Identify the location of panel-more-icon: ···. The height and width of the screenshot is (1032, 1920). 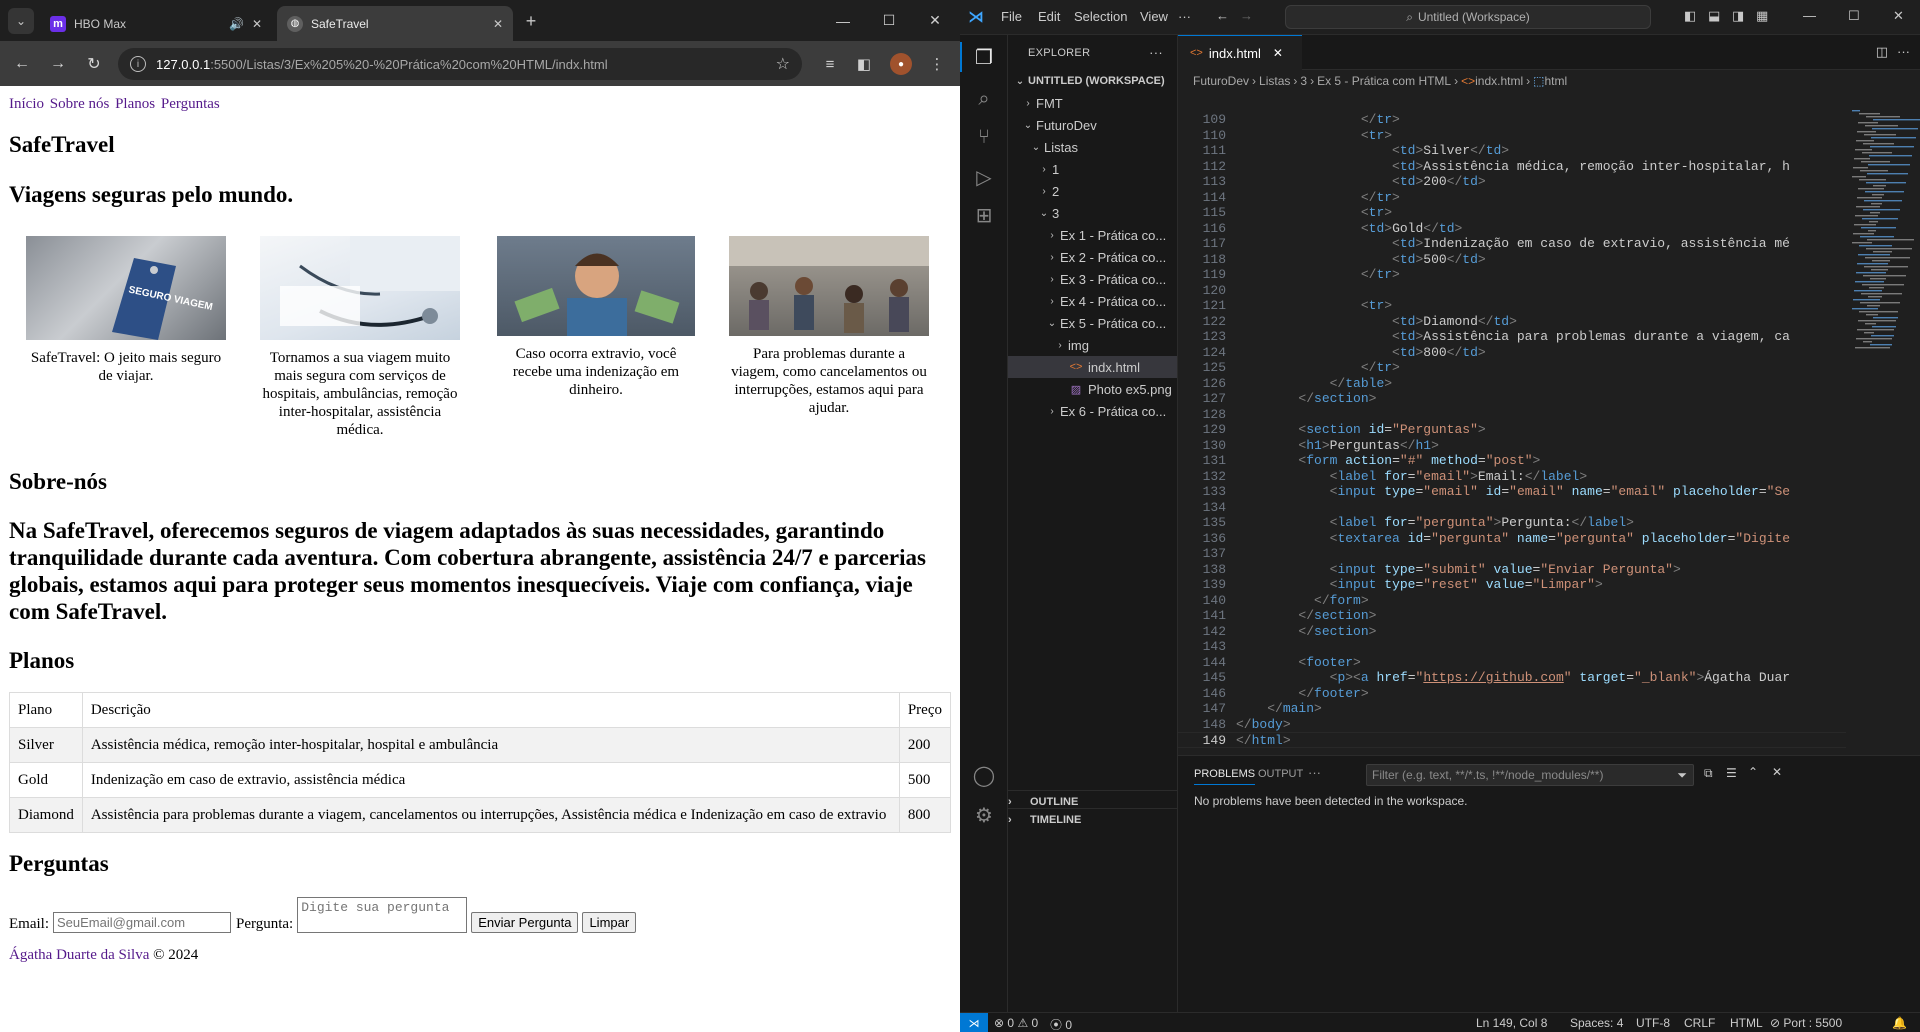
(1314, 772).